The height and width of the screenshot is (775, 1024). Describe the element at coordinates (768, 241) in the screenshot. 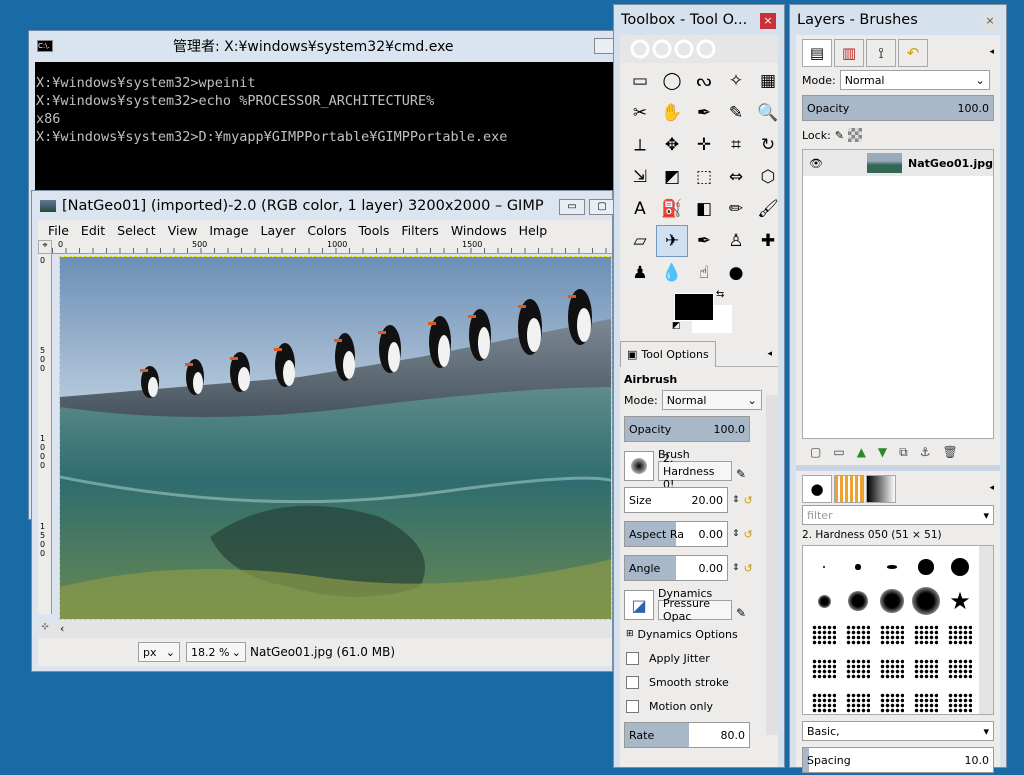

I see `heal-icon: ✚` at that location.